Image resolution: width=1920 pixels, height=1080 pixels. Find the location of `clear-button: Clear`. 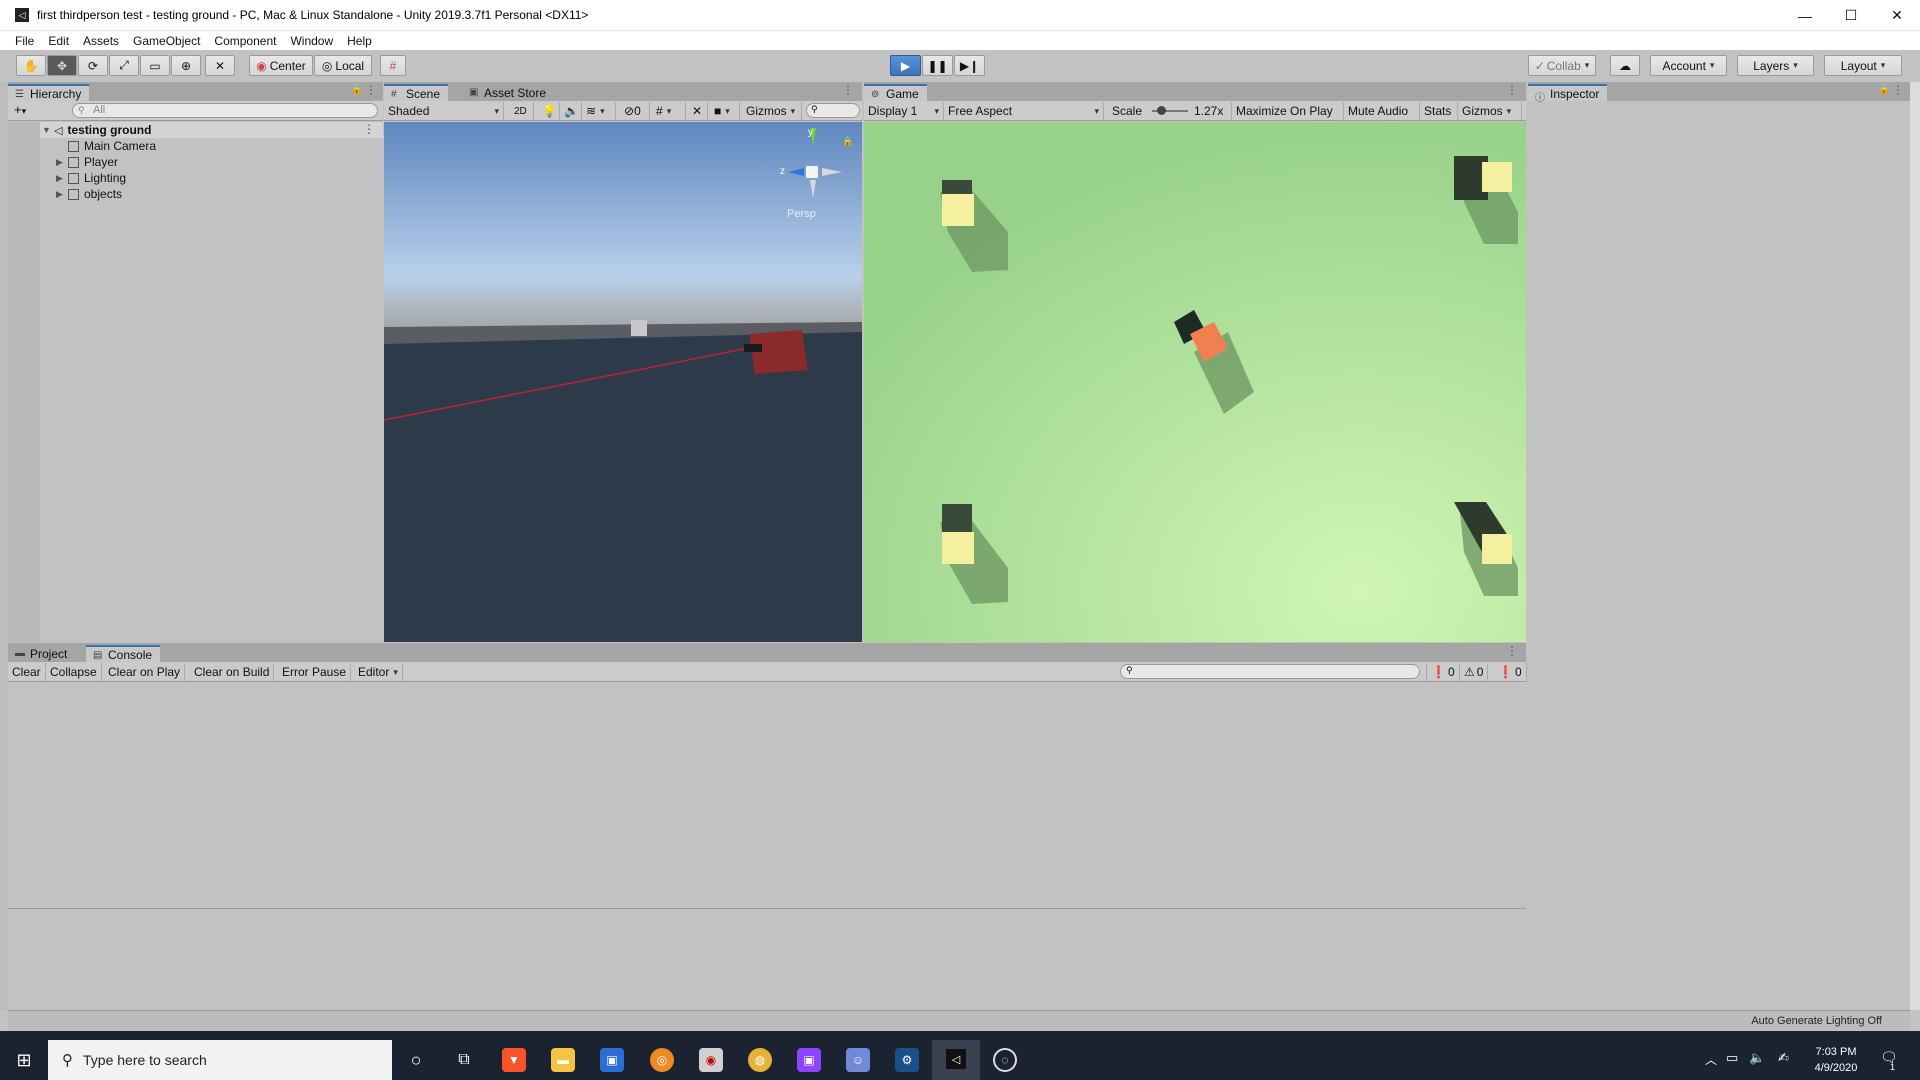

clear-button: Clear is located at coordinates (27, 672).